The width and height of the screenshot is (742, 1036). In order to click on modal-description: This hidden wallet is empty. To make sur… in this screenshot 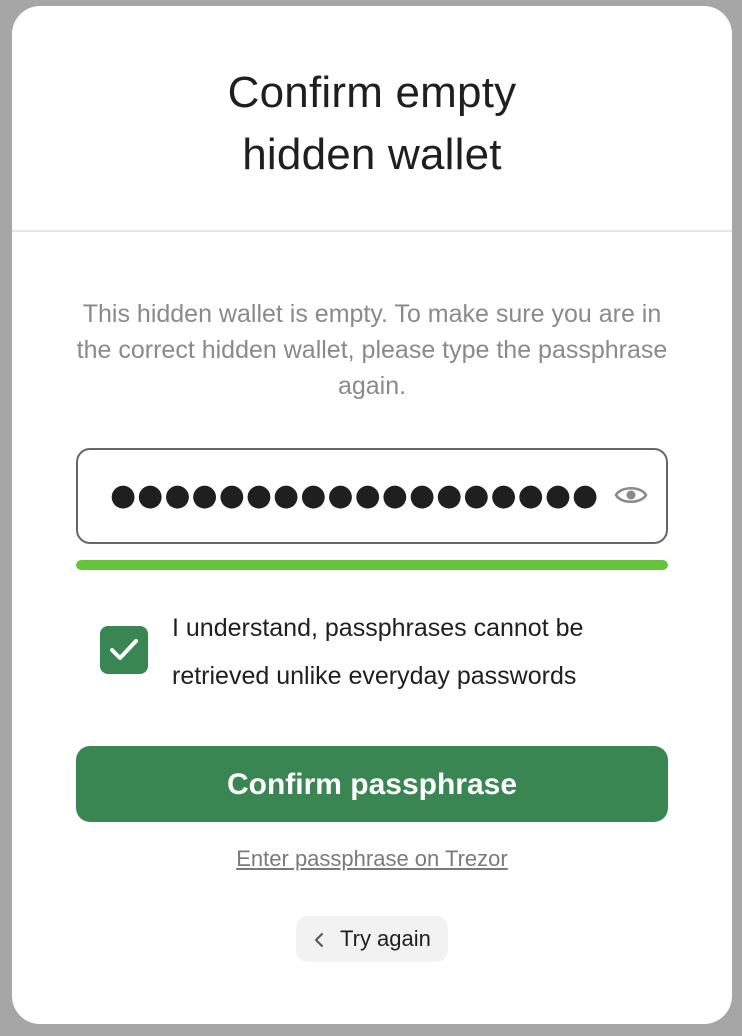, I will do `click(372, 350)`.